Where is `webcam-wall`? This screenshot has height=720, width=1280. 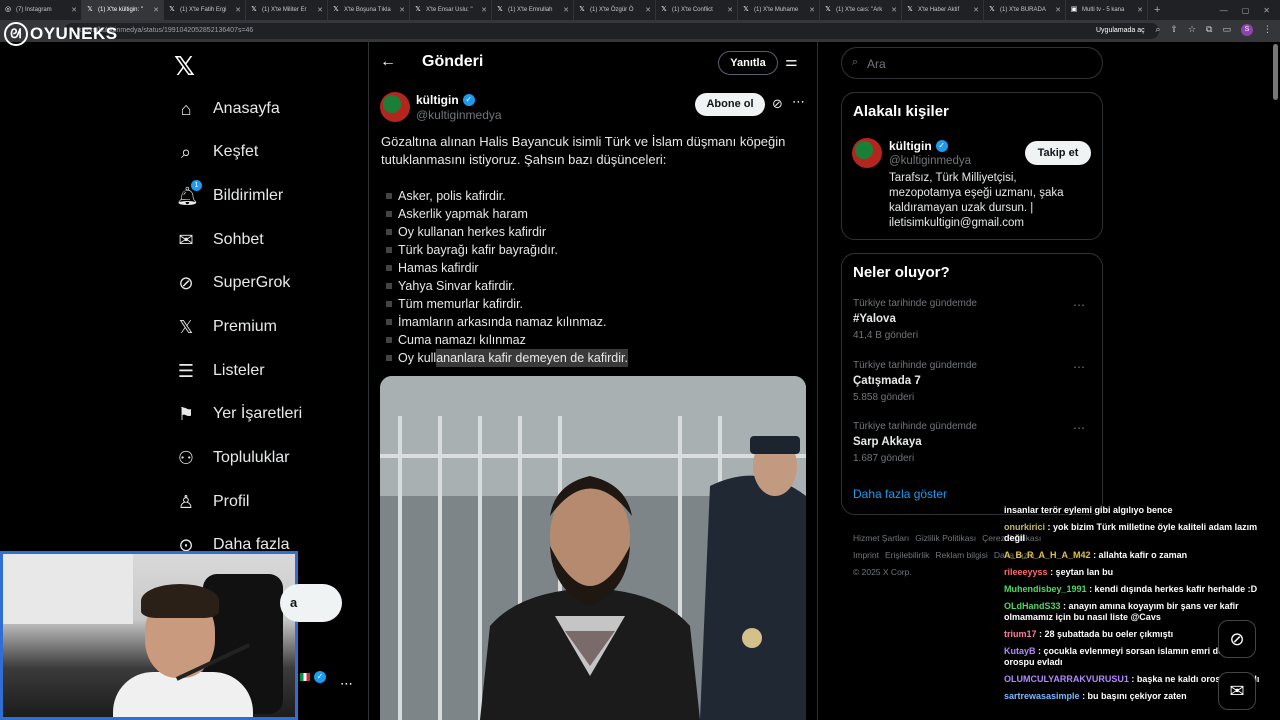 webcam-wall is located at coordinates (68, 589).